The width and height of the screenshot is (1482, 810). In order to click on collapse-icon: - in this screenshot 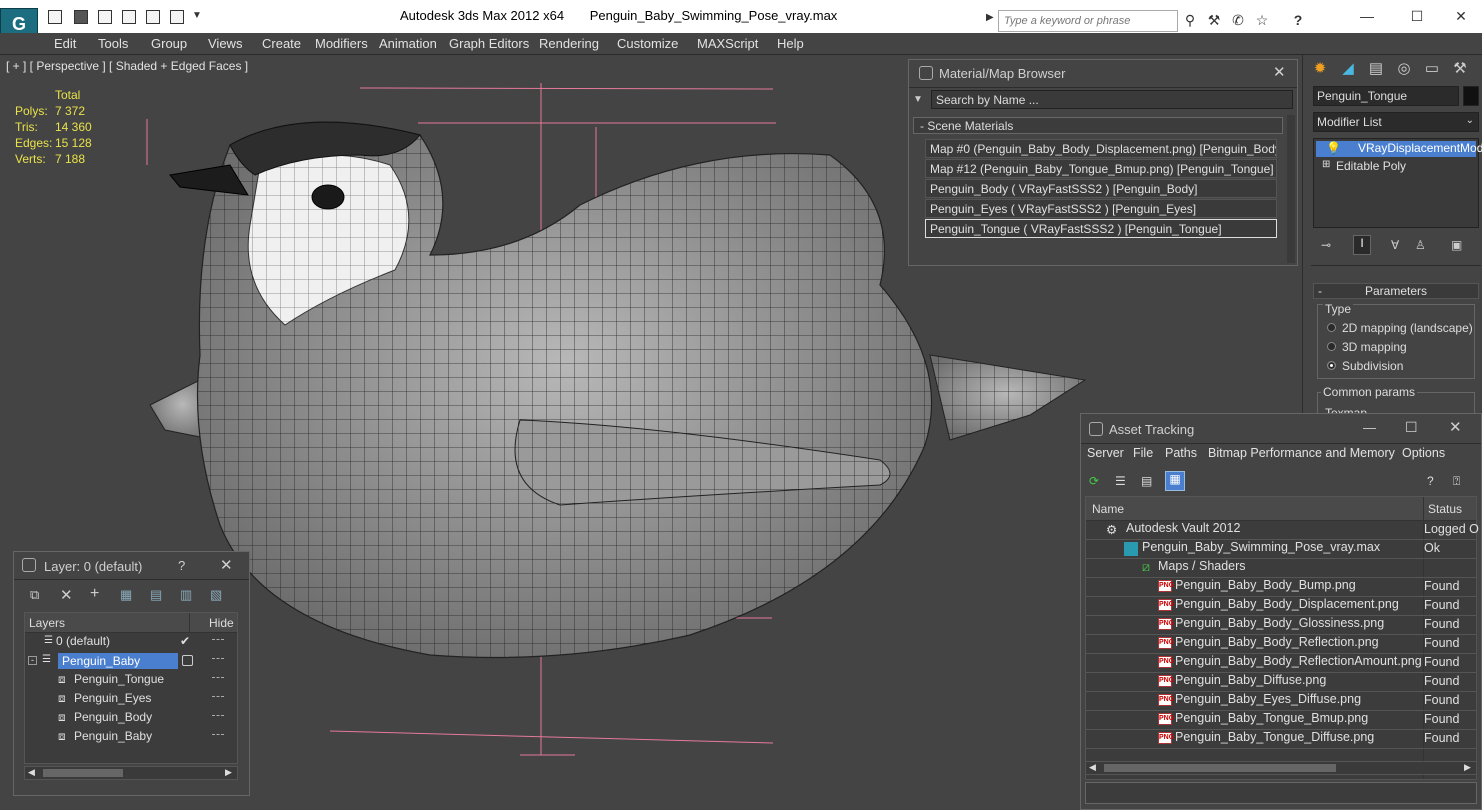, I will do `click(32, 660)`.